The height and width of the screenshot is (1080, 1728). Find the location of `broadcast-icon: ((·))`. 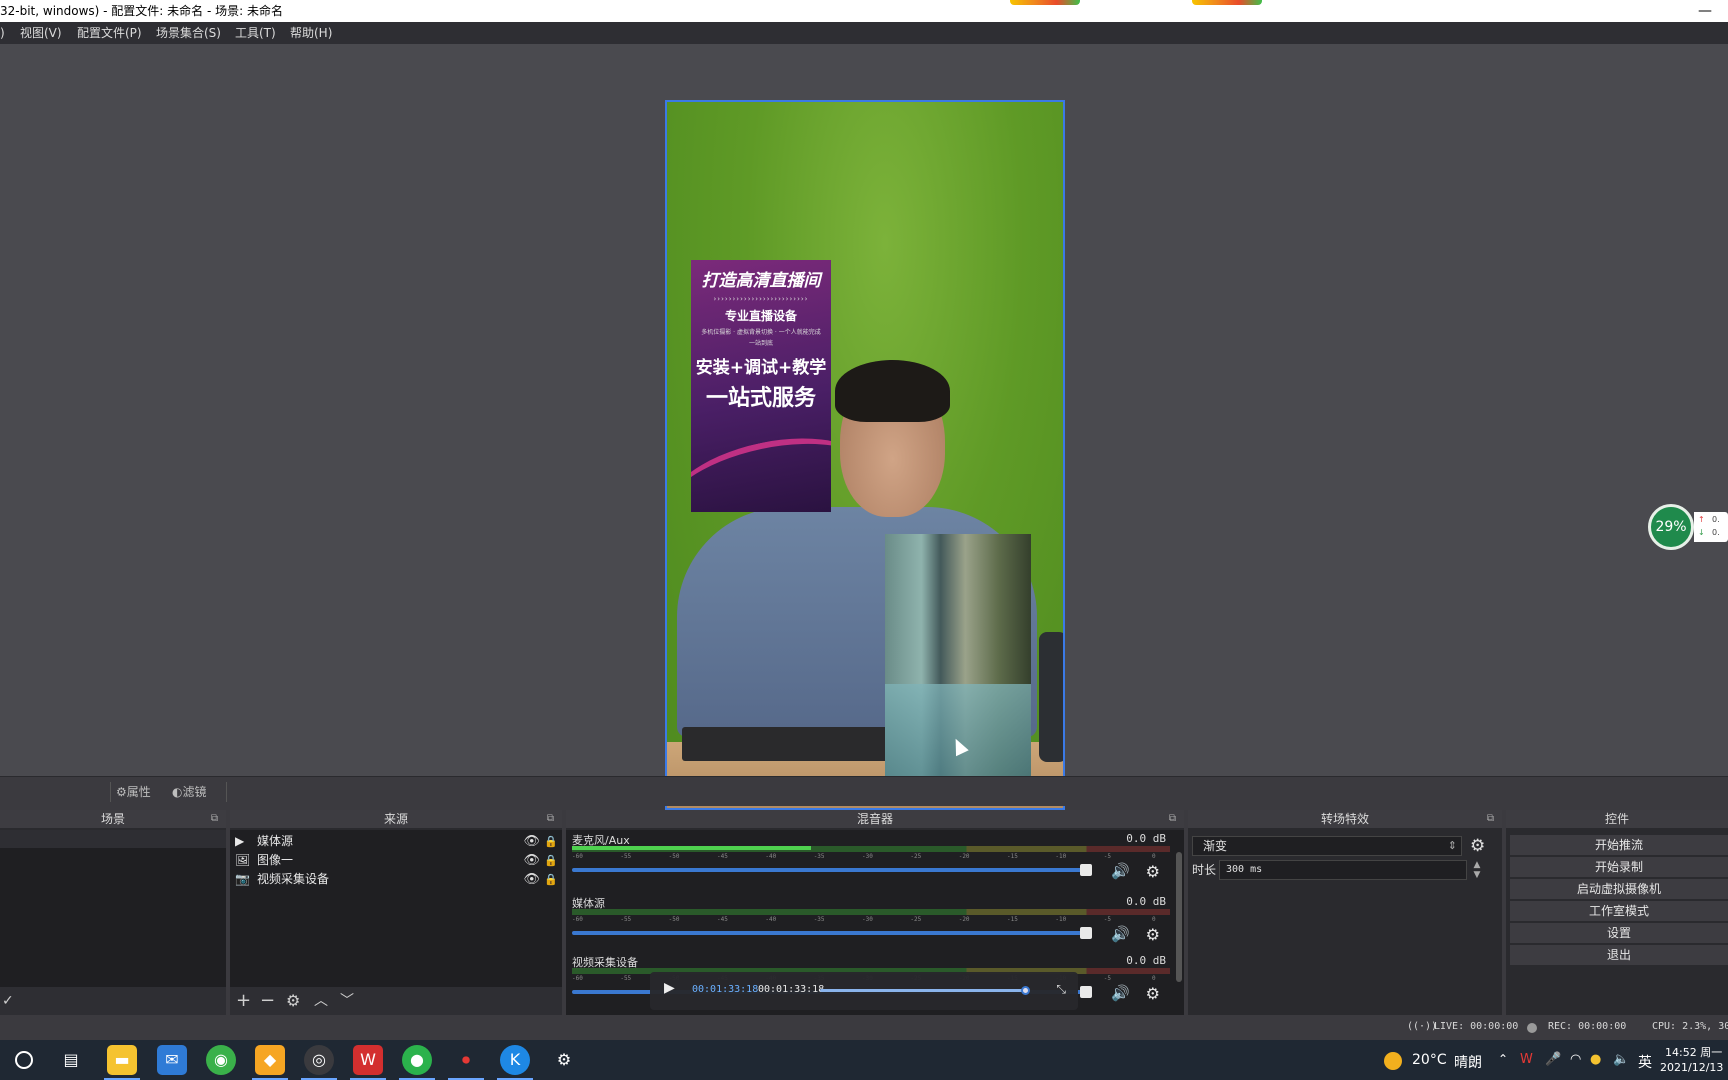

broadcast-icon: ((·)) is located at coordinates (1422, 1026).